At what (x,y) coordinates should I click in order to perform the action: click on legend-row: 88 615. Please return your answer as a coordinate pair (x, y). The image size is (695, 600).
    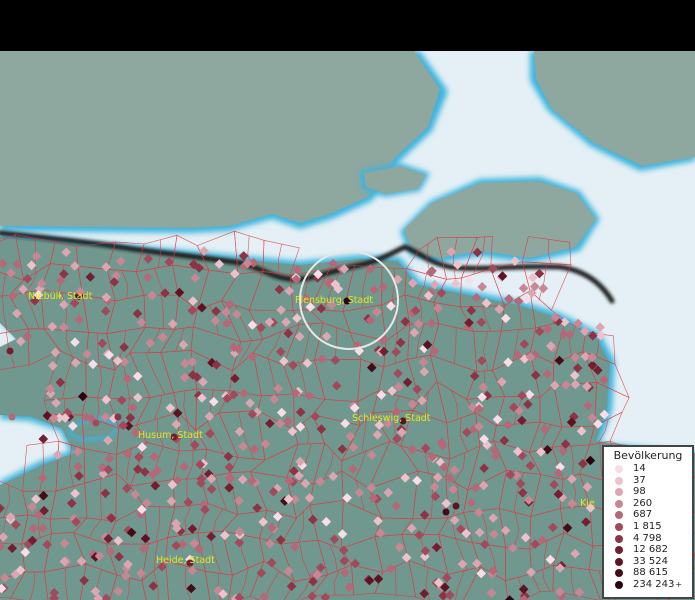
    Looking at the image, I should click on (648, 573).